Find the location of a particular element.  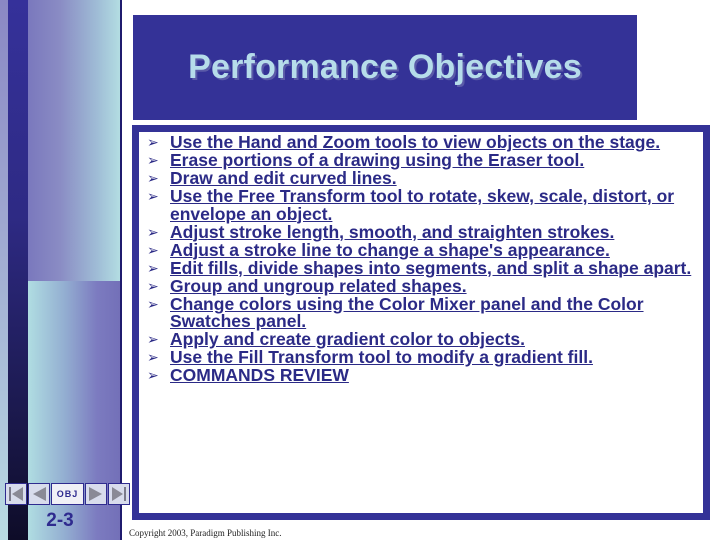

last-slide-icon is located at coordinates (119, 494).